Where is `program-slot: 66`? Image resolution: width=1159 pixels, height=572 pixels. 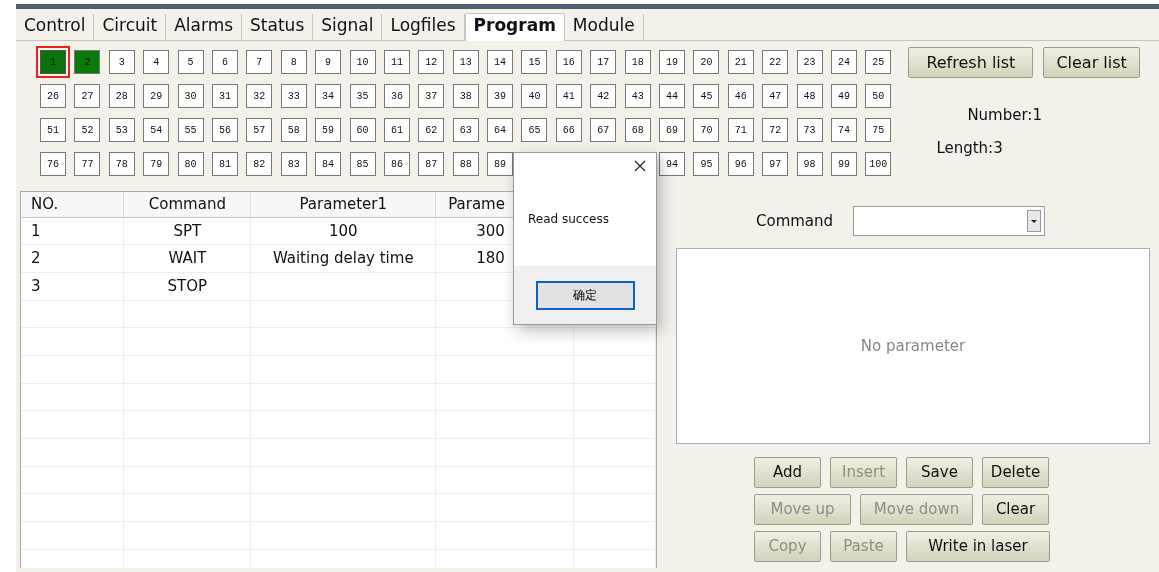
program-slot: 66 is located at coordinates (568, 130).